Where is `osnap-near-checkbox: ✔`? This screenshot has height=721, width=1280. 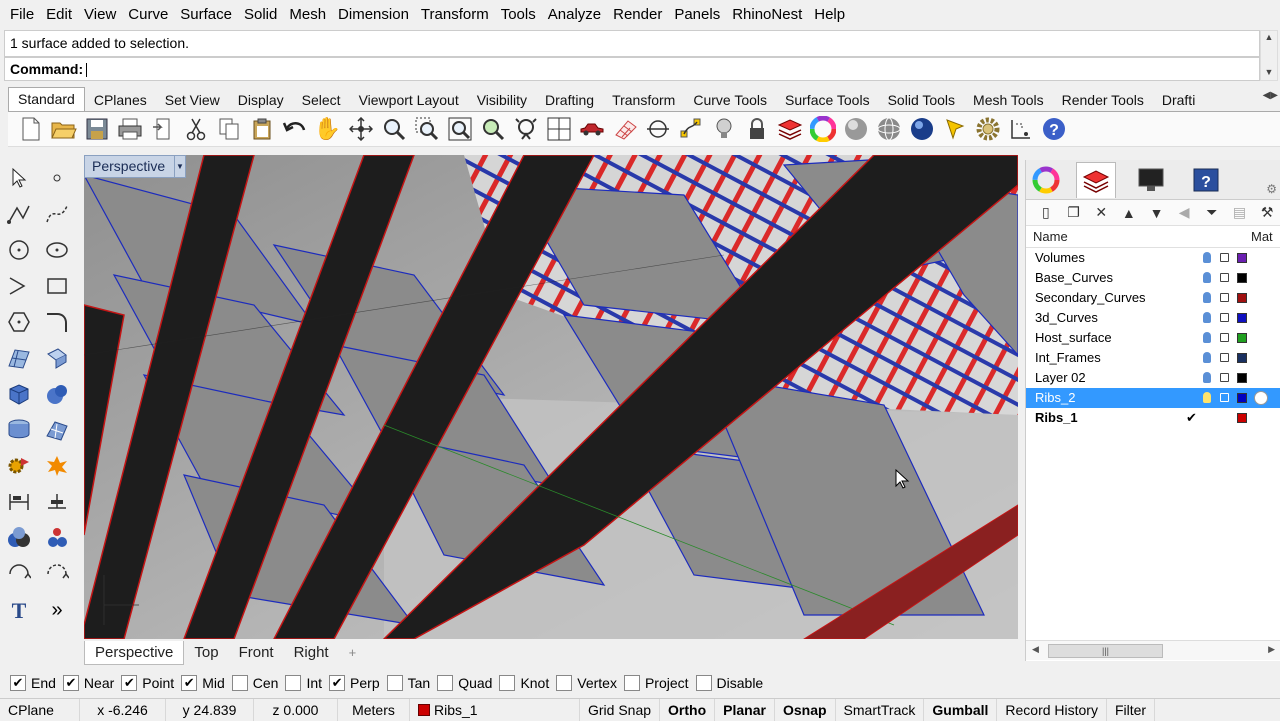 osnap-near-checkbox: ✔ is located at coordinates (70, 683).